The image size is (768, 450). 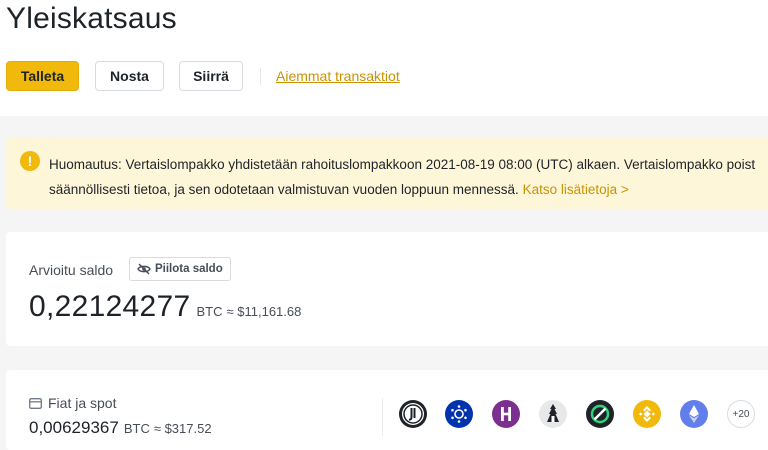 I want to click on balance-usd-approx: ≈ $11,161.68, so click(x=264, y=311).